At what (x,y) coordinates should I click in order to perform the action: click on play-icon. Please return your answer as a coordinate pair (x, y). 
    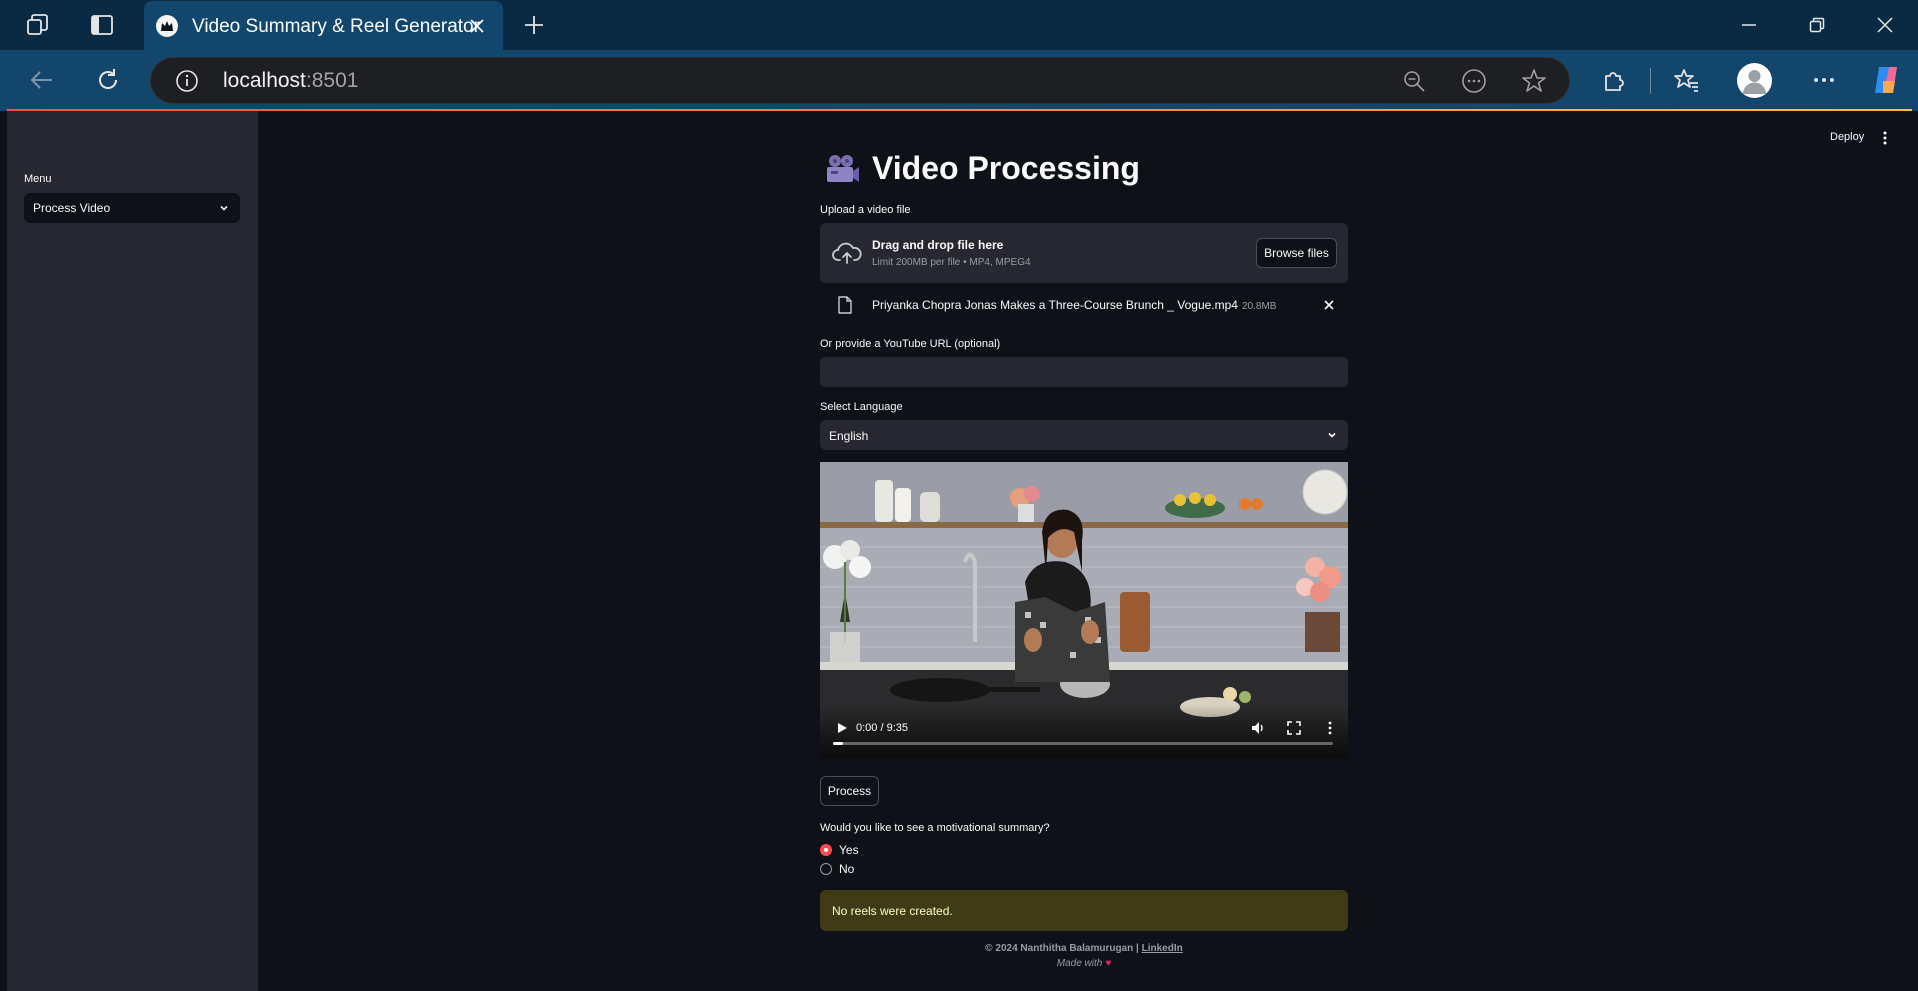
    Looking at the image, I should click on (842, 728).